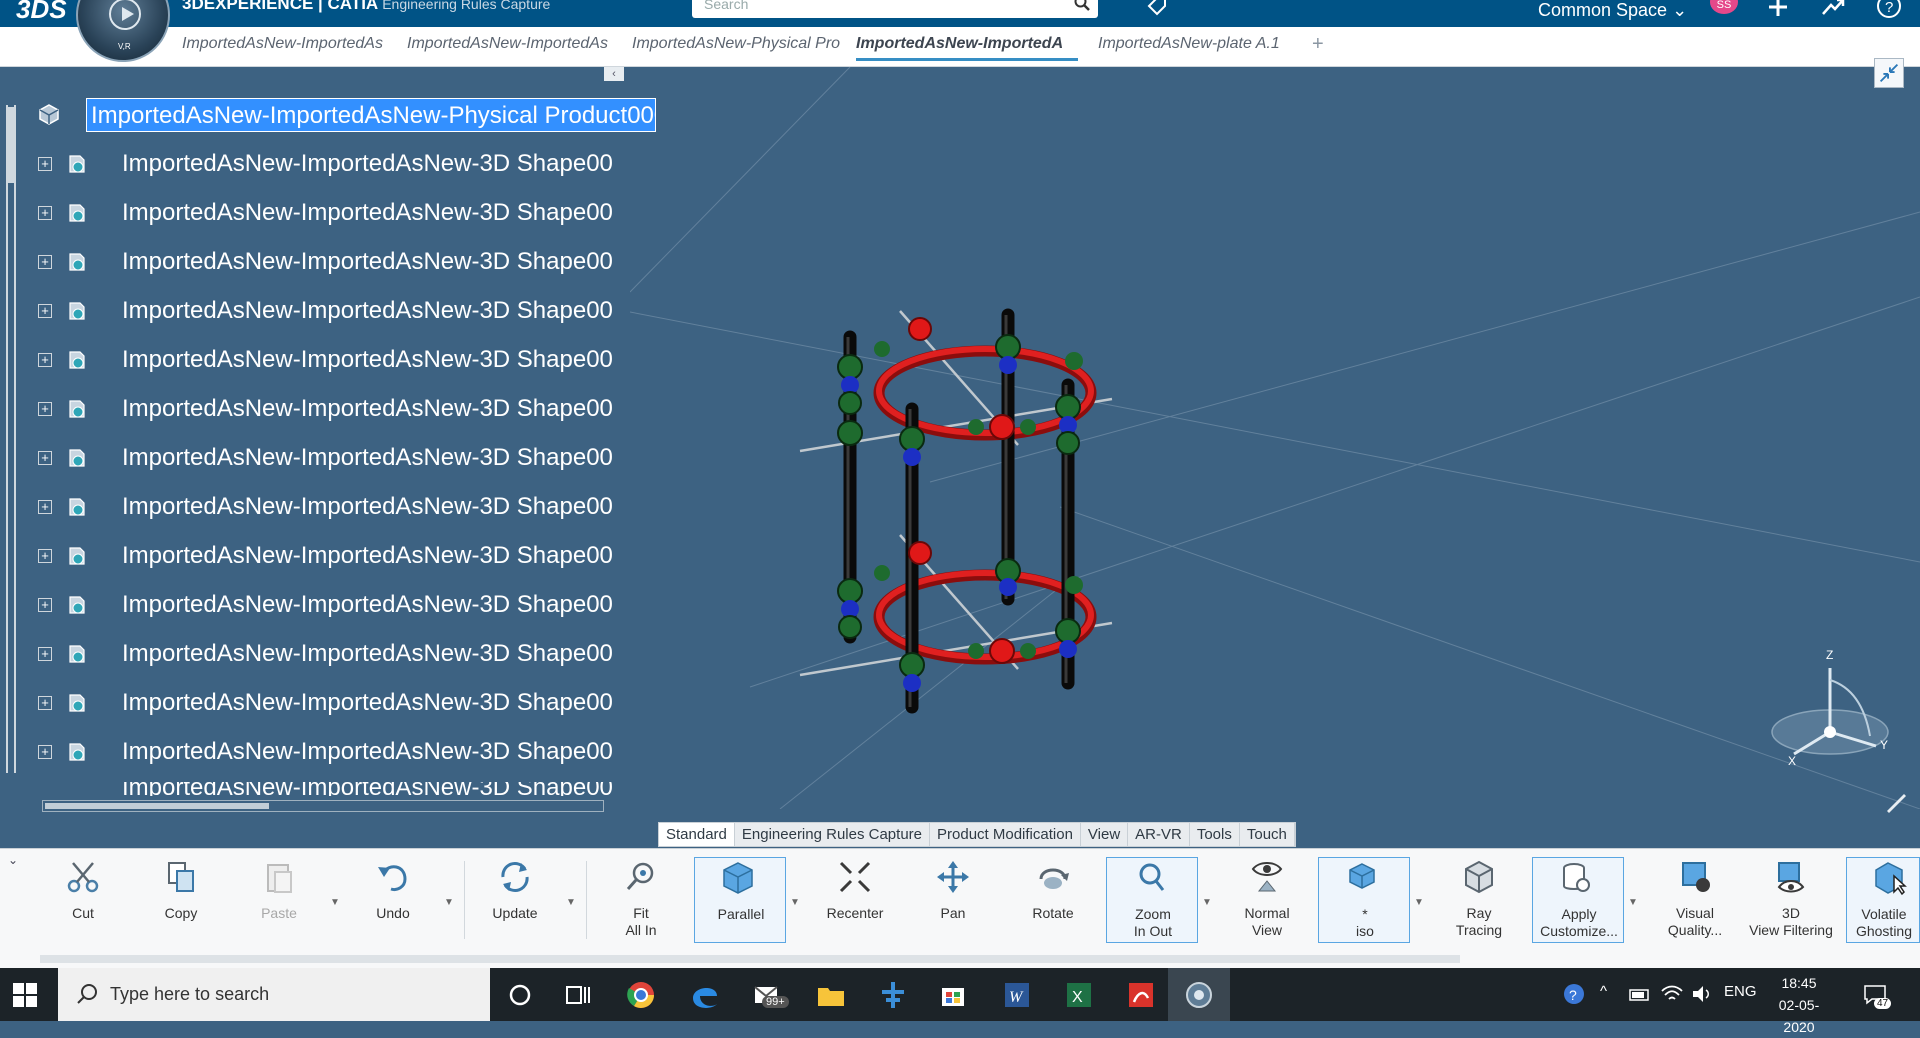 This screenshot has height=1038, width=1920. Describe the element at coordinates (1889, 10) in the screenshot. I see `help-icon: ?` at that location.